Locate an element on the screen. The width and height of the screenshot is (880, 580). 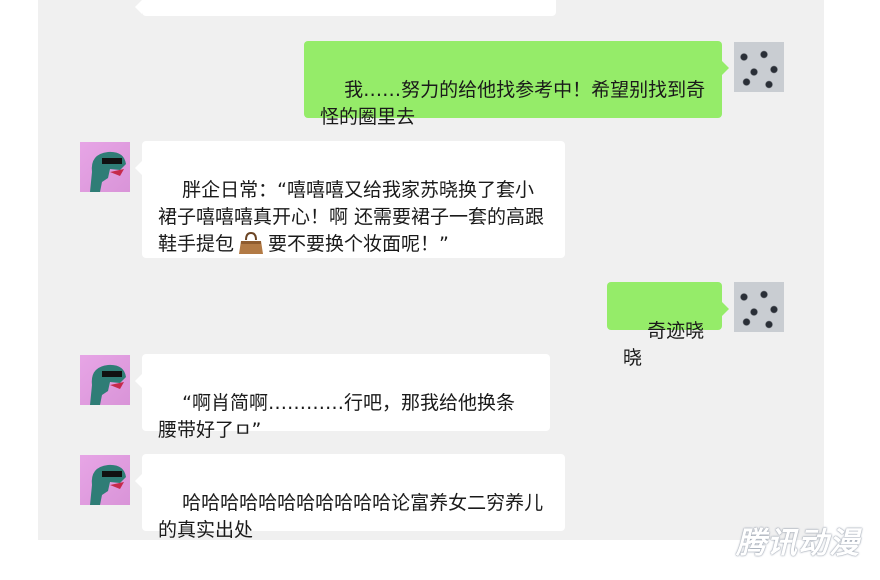
message-text: 我……努力的给他找参考中！希望别找到奇怪的圈里去 is located at coordinates (513, 103).